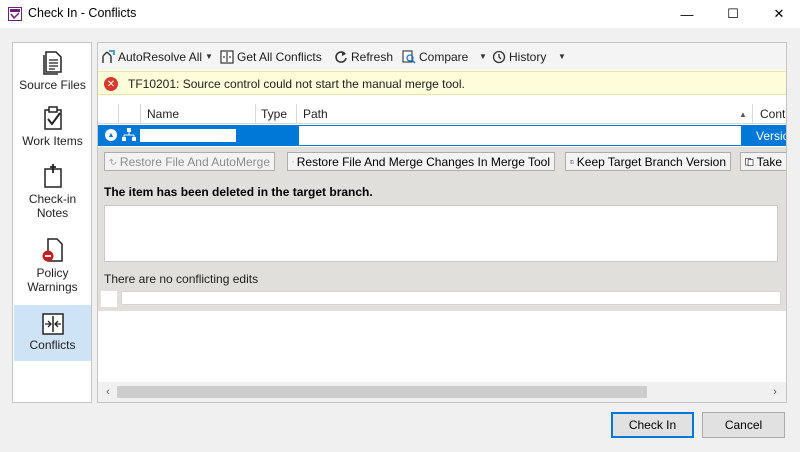  I want to click on autoresolve-dropdown-caret: ▼, so click(209, 56).